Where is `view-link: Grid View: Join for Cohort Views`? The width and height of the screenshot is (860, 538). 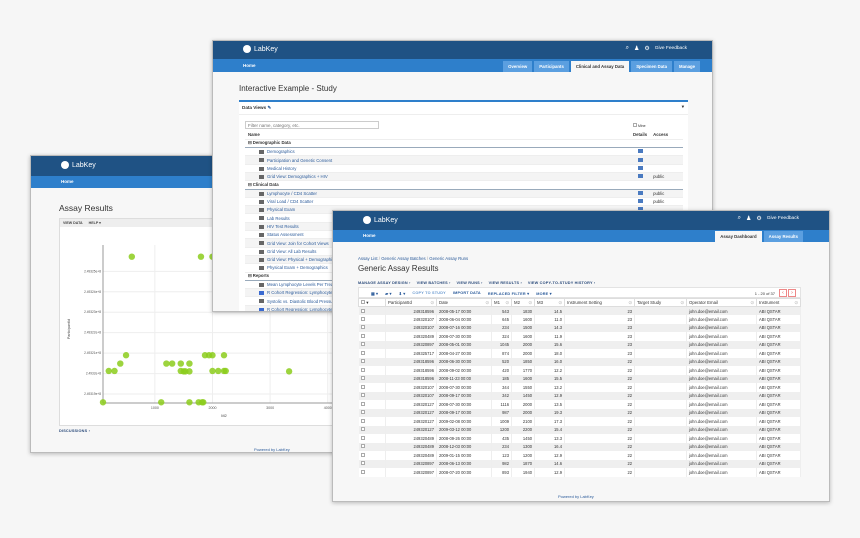
view-link: Grid View: Join for Cohort Views is located at coordinates (298, 243).